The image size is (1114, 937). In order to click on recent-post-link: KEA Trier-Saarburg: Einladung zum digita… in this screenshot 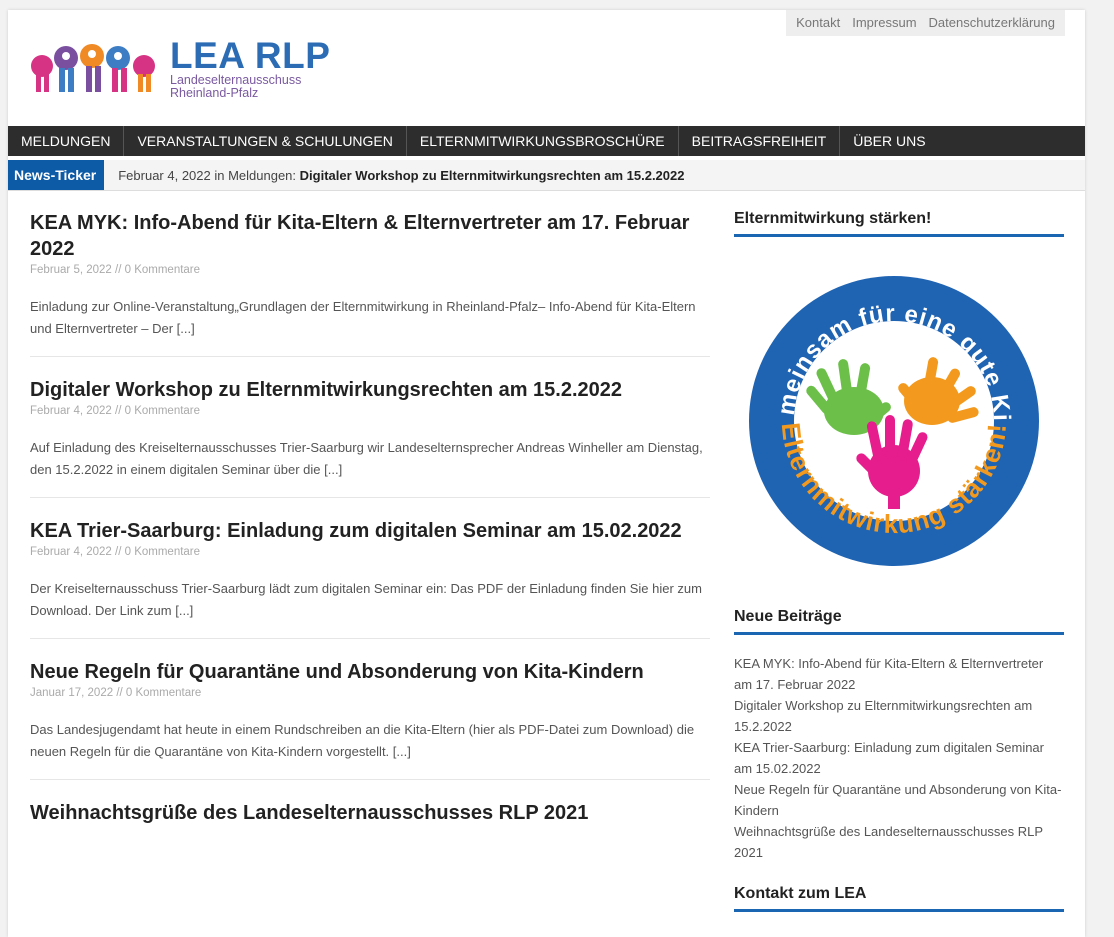, I will do `click(889, 758)`.